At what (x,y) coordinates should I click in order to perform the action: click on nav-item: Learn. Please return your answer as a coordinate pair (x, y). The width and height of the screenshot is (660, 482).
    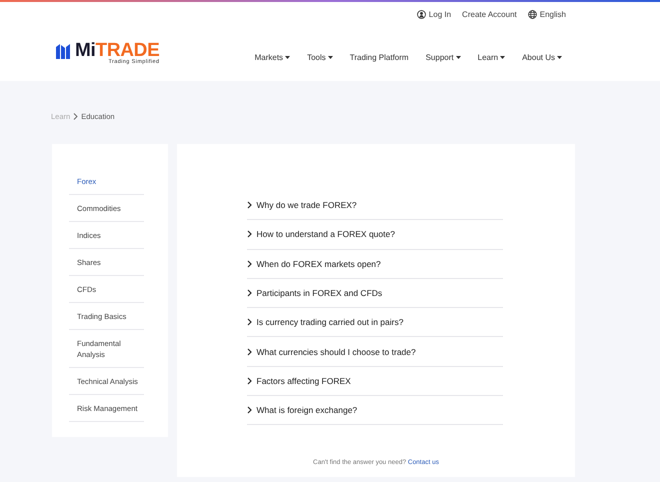
    Looking at the image, I should click on (492, 57).